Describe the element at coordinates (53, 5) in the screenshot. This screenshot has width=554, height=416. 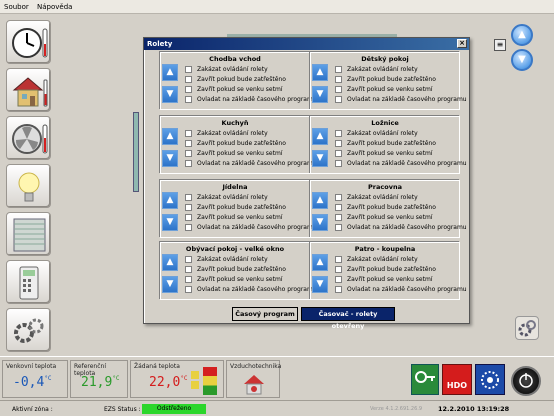
I see `menu-napoveda: Nápověda` at that location.